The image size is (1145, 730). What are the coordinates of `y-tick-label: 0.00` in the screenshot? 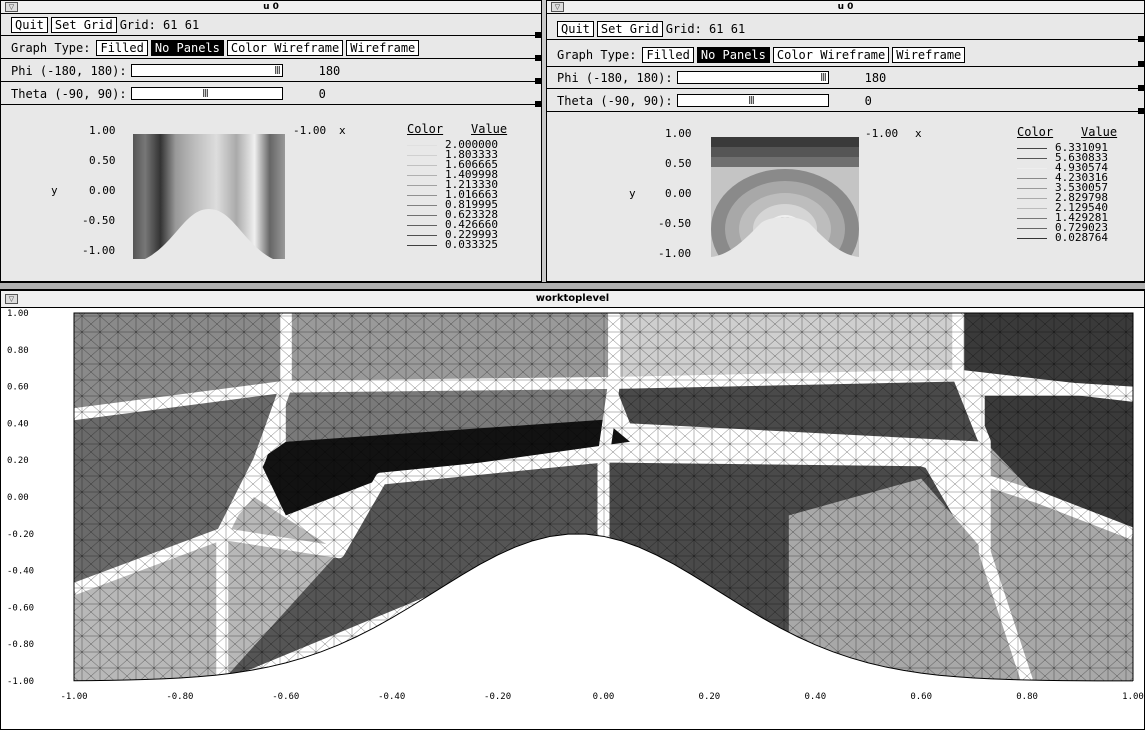 It's located at (18, 498).